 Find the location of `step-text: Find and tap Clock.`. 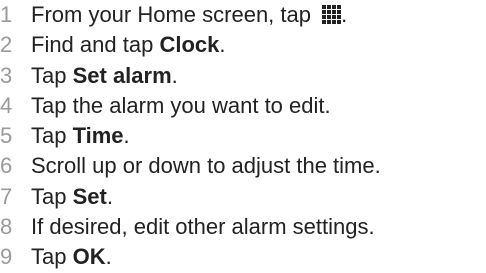

step-text: Find and tap Clock. is located at coordinates (128, 45).